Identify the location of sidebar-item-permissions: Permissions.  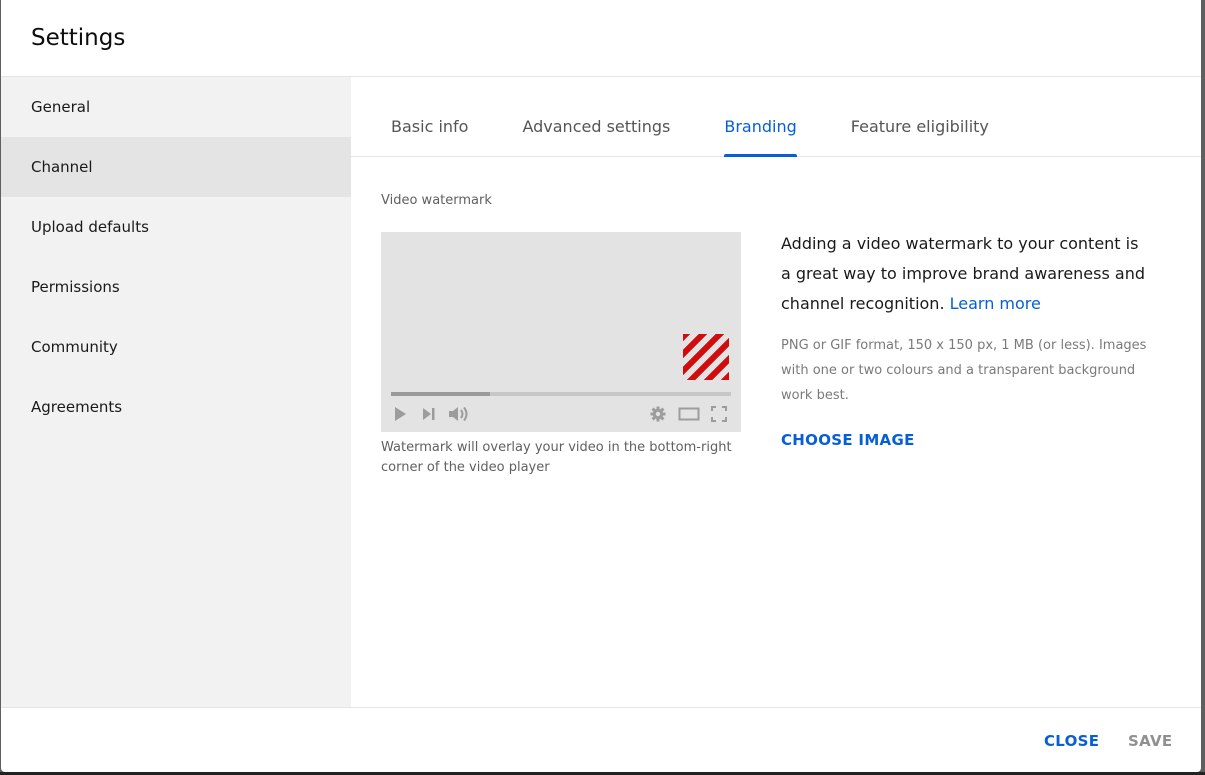
(176, 287).